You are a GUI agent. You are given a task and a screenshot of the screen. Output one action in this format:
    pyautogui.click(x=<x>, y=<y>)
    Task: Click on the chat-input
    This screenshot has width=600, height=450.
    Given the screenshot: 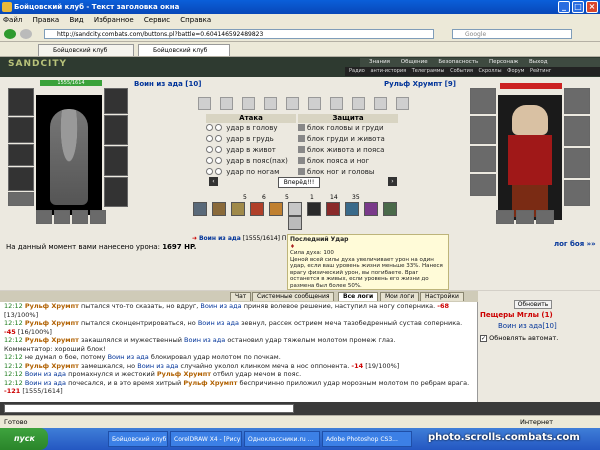 What is the action you would take?
    pyautogui.click(x=149, y=408)
    